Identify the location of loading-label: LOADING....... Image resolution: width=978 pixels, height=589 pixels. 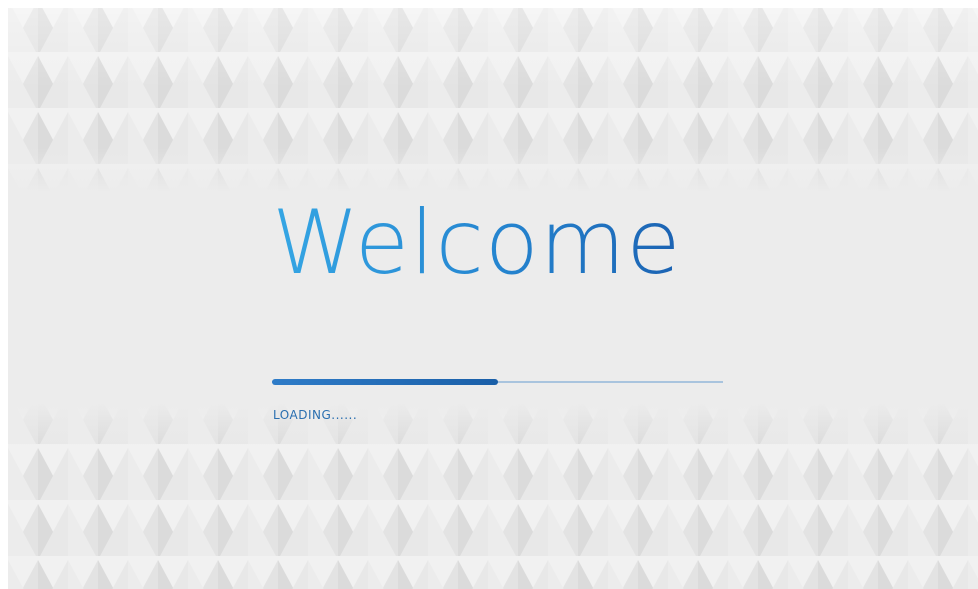
(315, 415).